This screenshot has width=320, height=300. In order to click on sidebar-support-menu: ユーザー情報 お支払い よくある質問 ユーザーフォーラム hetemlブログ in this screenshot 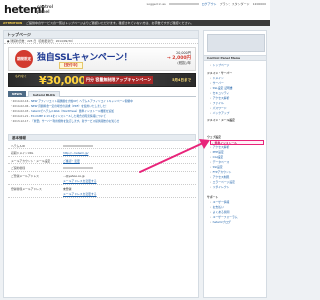, I will do `click(237, 212)`.